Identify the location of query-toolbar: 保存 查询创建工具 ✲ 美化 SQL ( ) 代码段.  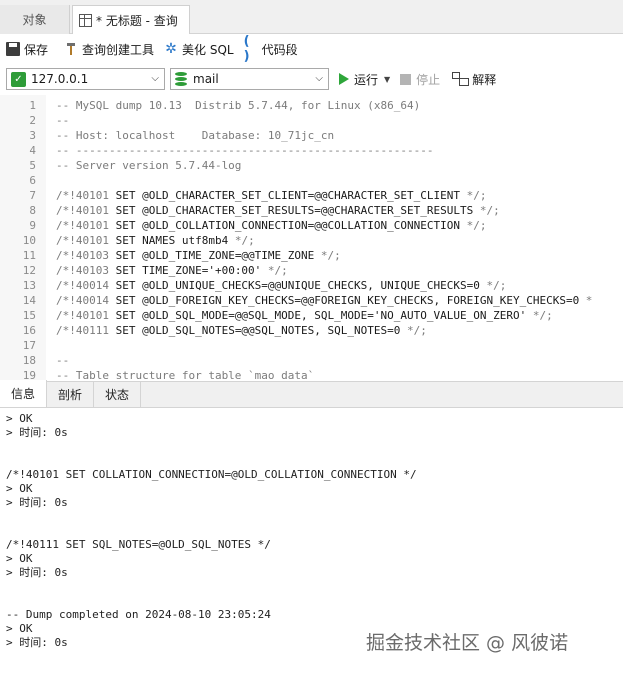
(311, 49).